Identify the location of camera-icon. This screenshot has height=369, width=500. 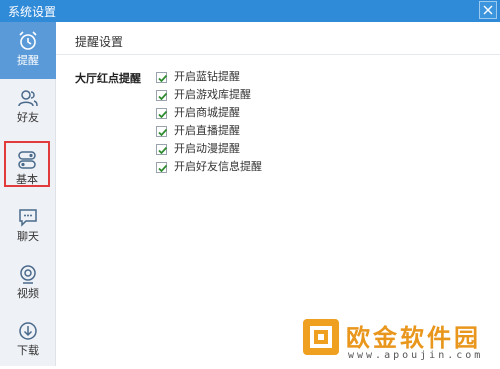
(28, 274).